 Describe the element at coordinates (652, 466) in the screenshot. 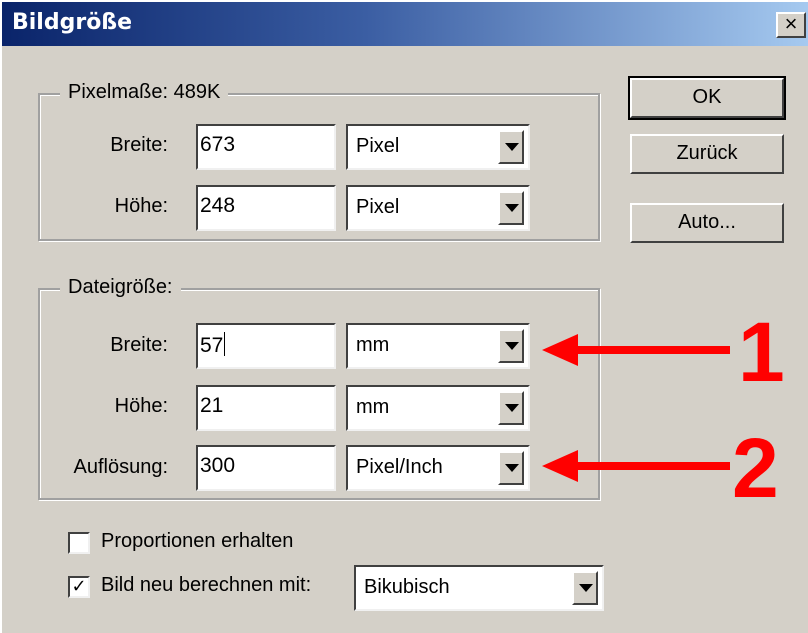

I see `arrow-2-shaft` at that location.